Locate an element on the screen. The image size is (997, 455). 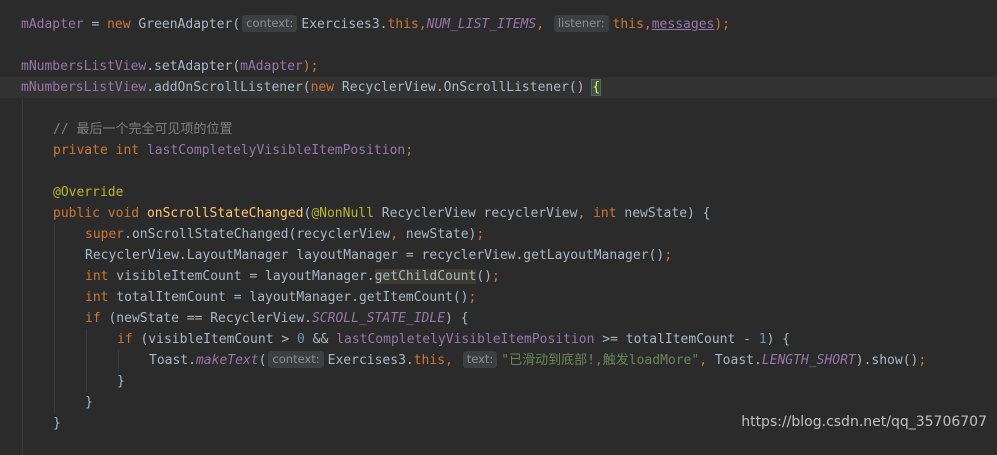
code-static-member: SCROLL_STATE_IDLE is located at coordinates (378, 318).